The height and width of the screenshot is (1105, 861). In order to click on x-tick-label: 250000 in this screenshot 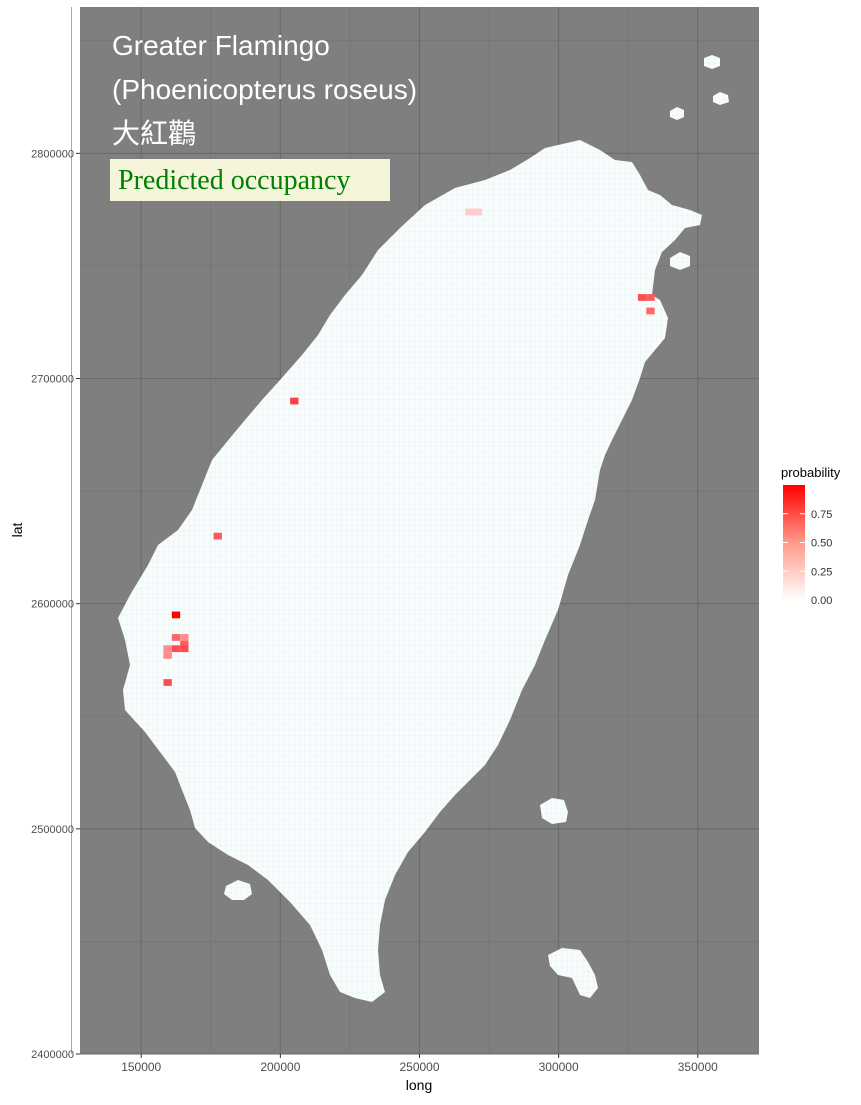, I will do `click(419, 1067)`.